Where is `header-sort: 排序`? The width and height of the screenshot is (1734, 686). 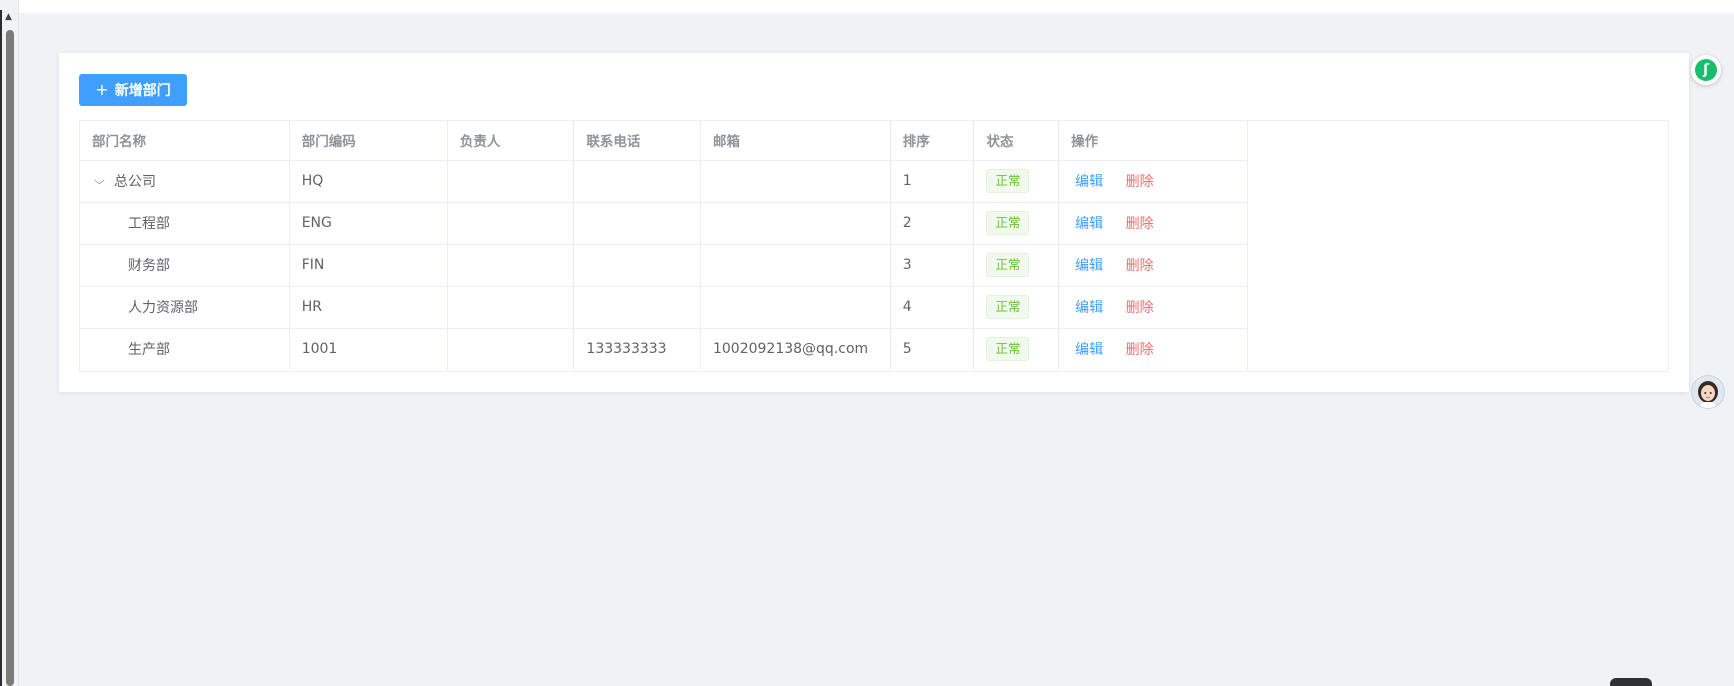 header-sort: 排序 is located at coordinates (932, 141).